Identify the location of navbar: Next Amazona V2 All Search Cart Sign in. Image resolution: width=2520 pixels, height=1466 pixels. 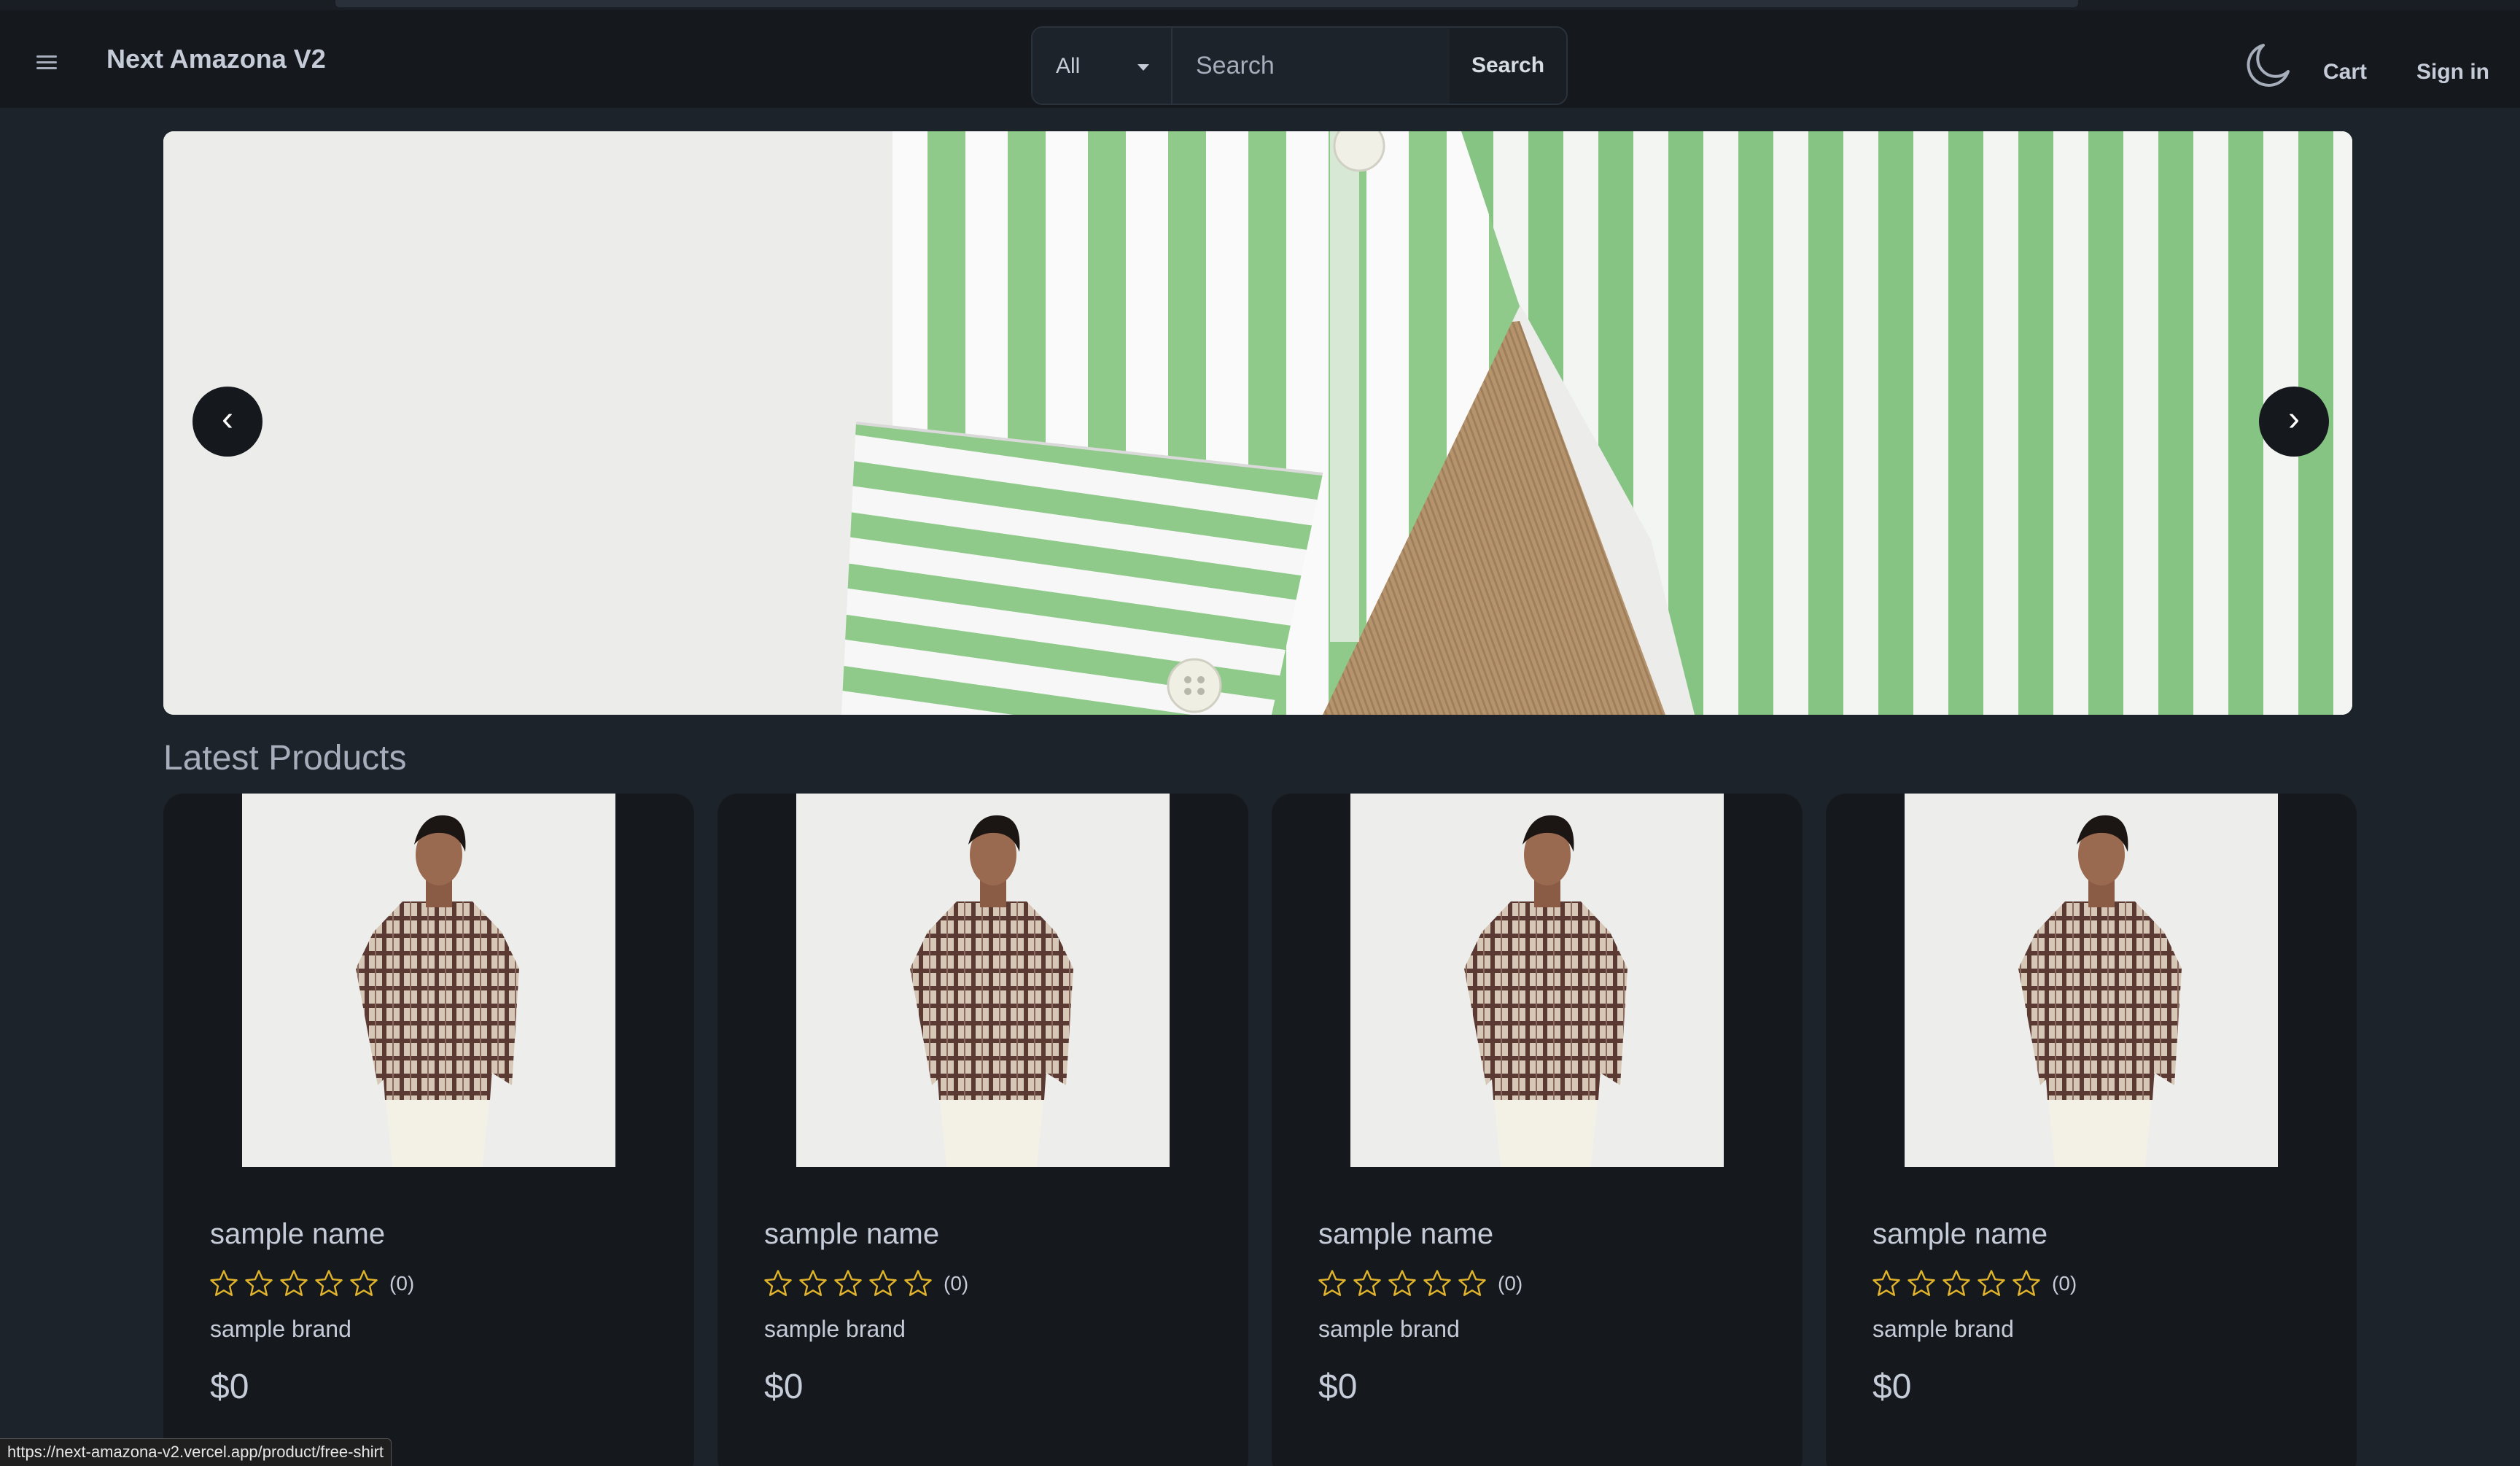
(1260, 59).